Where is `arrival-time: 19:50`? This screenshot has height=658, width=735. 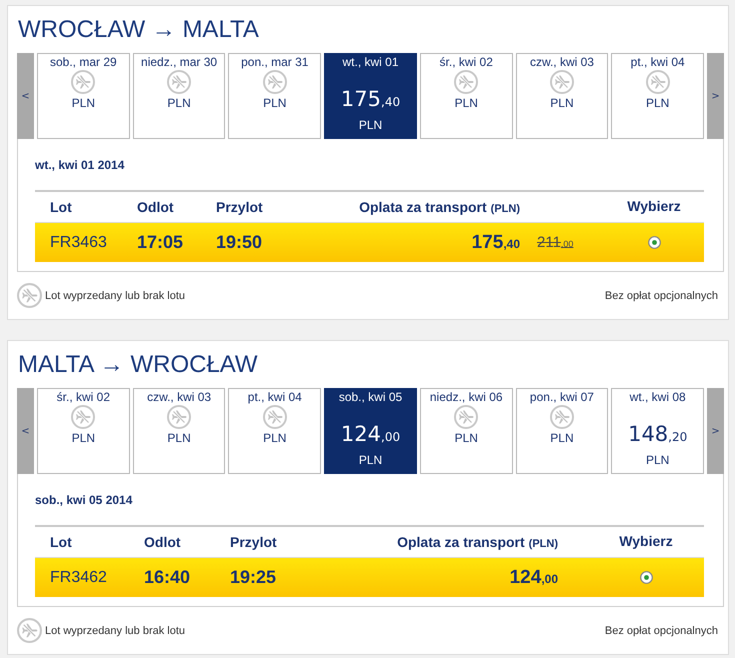
arrival-time: 19:50 is located at coordinates (240, 242).